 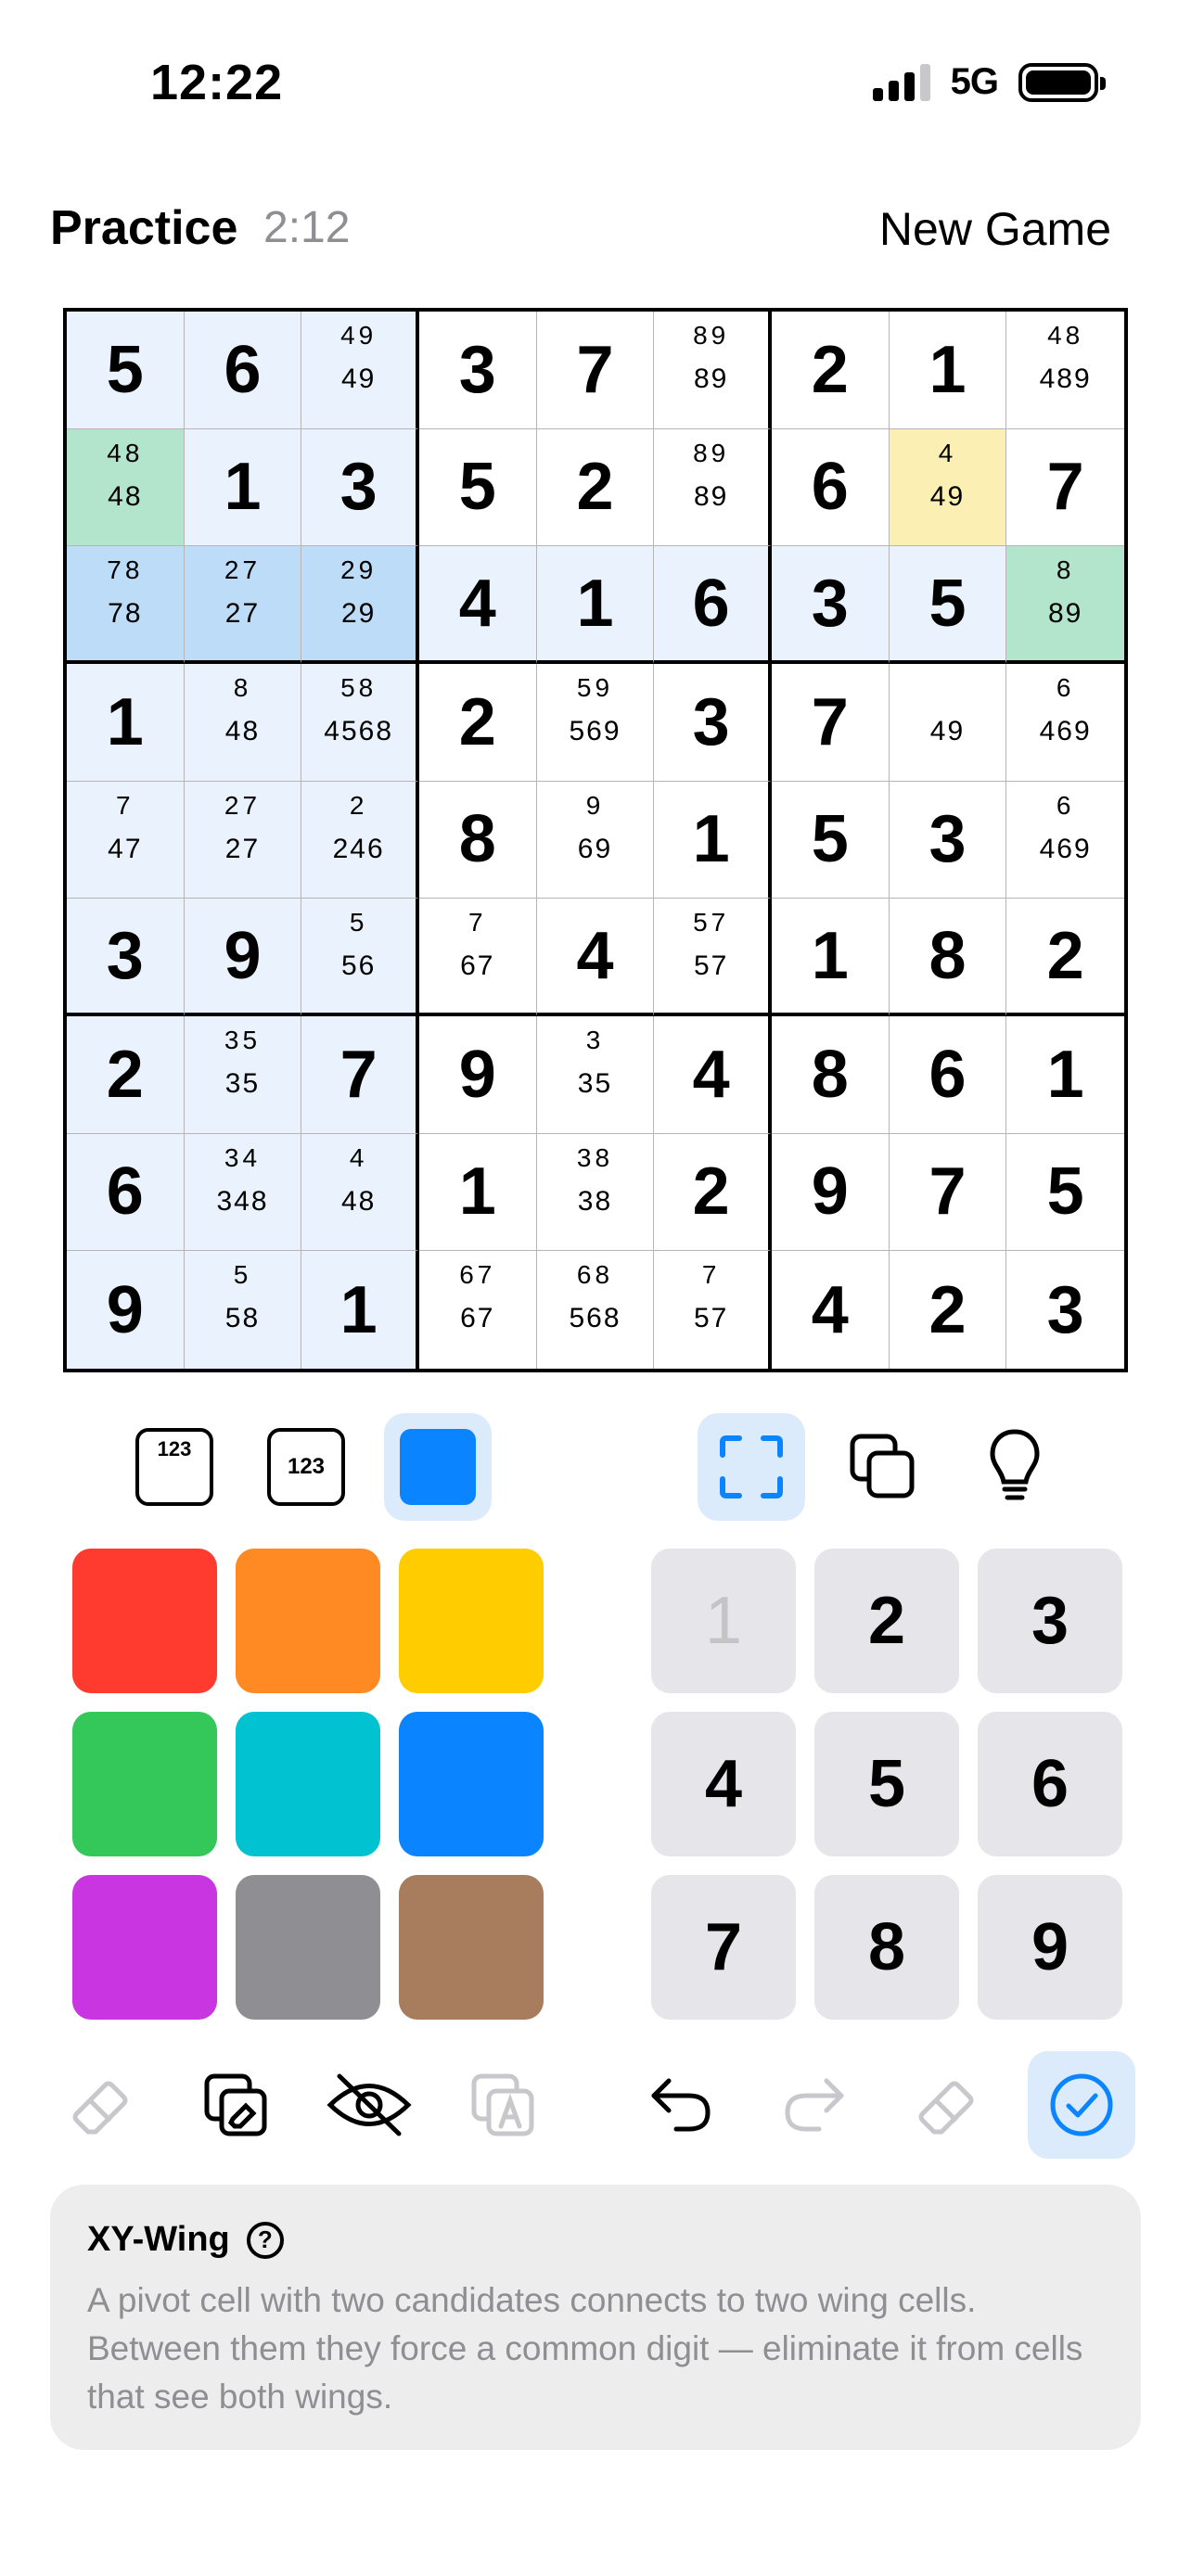 I want to click on undo-button, so click(x=681, y=2105).